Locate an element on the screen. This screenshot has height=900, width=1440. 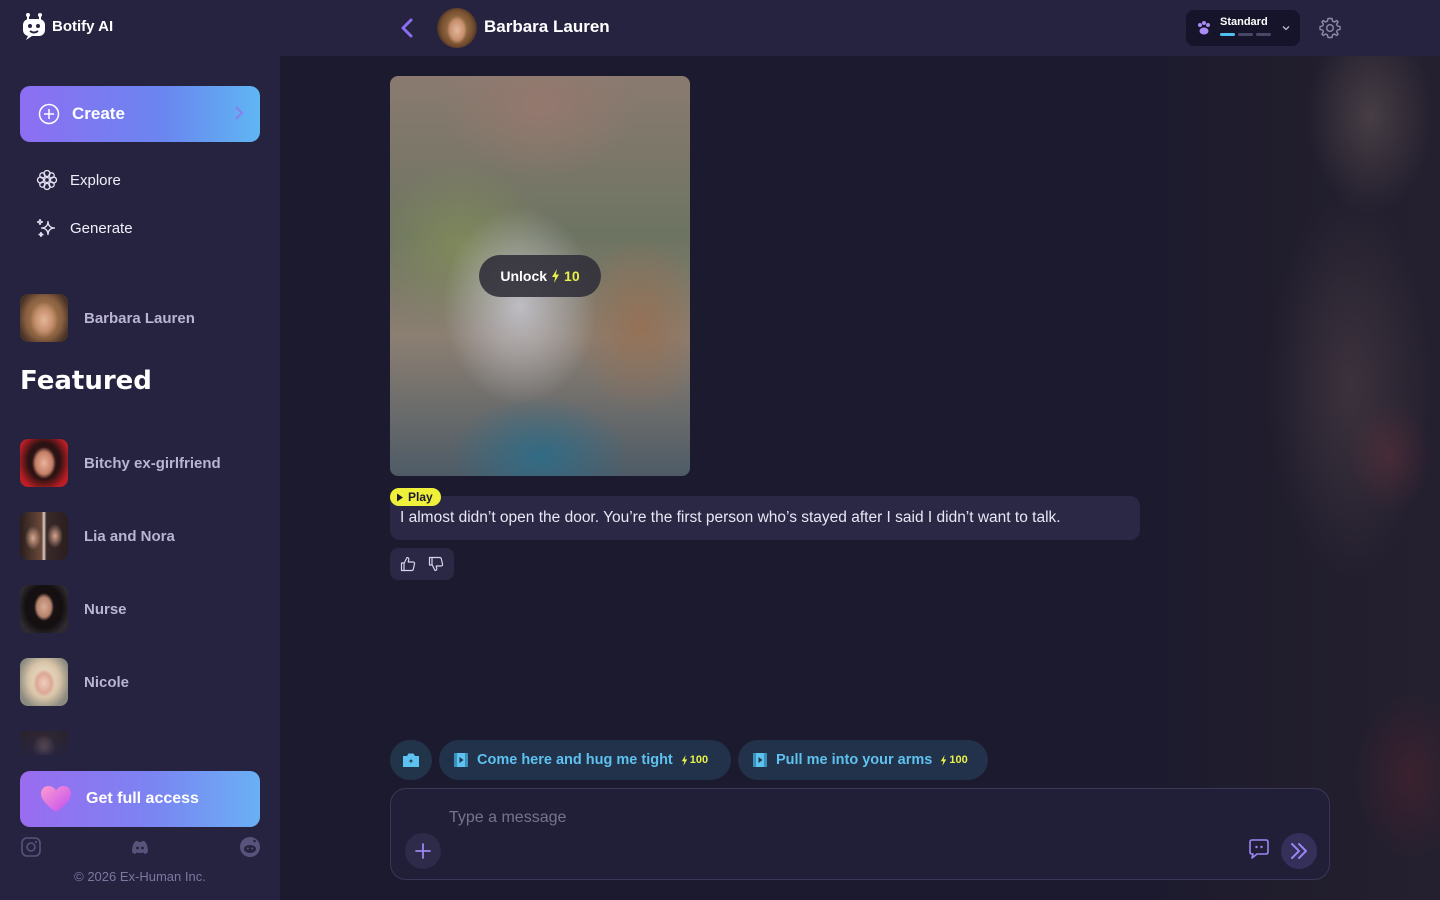
featured-item-name: Bitchy ex-girlfriend is located at coordinates (152, 463).